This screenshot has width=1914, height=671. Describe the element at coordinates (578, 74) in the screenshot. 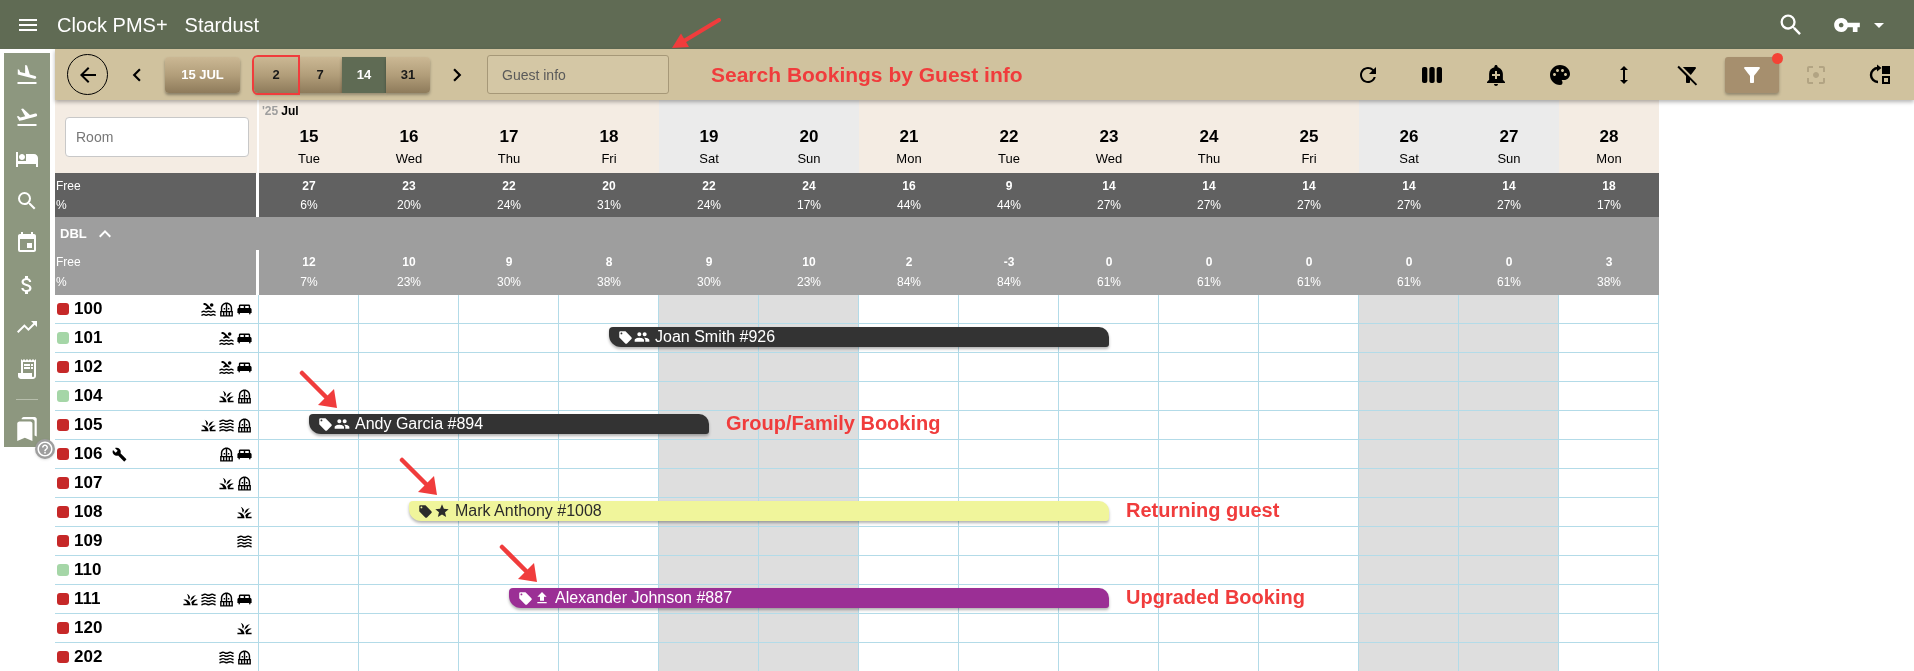

I see `guest-search-field: Guest info` at that location.